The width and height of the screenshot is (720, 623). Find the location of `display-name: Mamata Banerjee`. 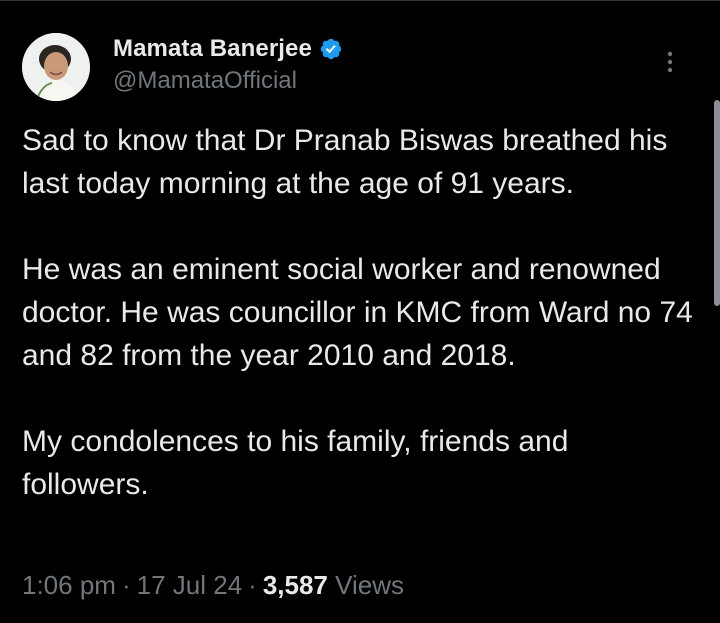

display-name: Mamata Banerjee is located at coordinates (212, 49).